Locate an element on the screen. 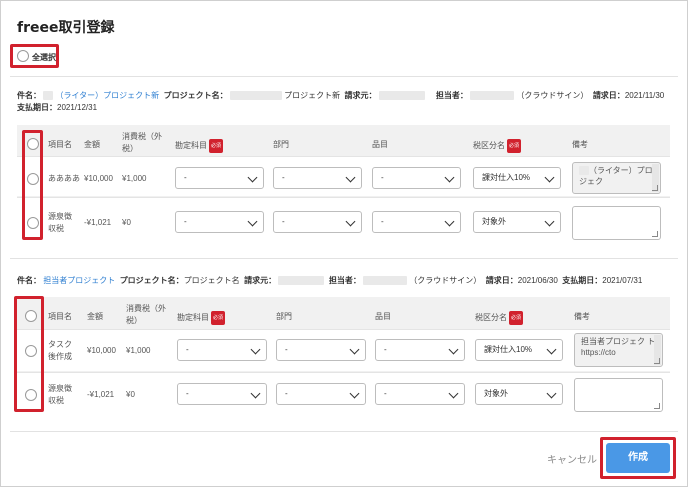 This screenshot has height=487, width=688. col-dept: 部門 is located at coordinates (281, 144).